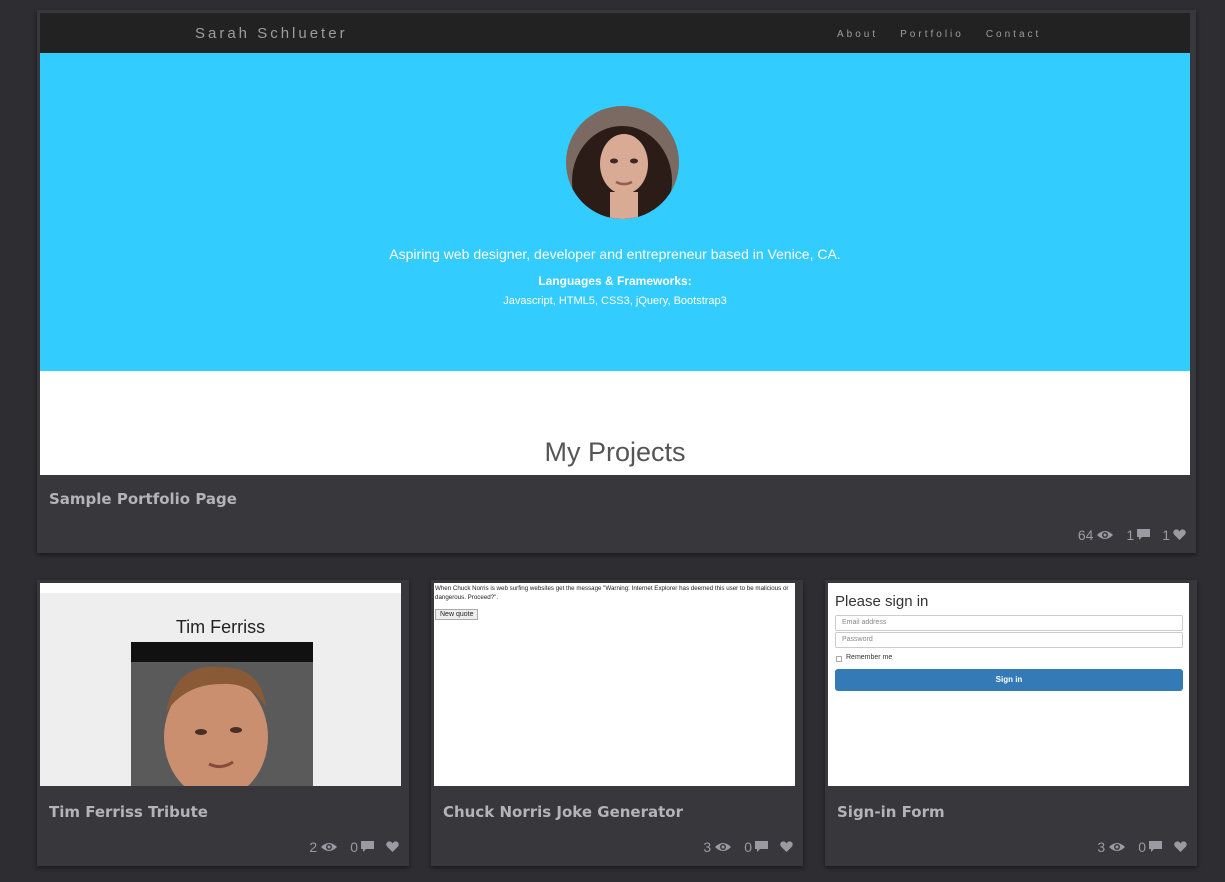 The image size is (1225, 882). What do you see at coordinates (839, 659) in the screenshot?
I see `preview-remember-checkbox` at bounding box center [839, 659].